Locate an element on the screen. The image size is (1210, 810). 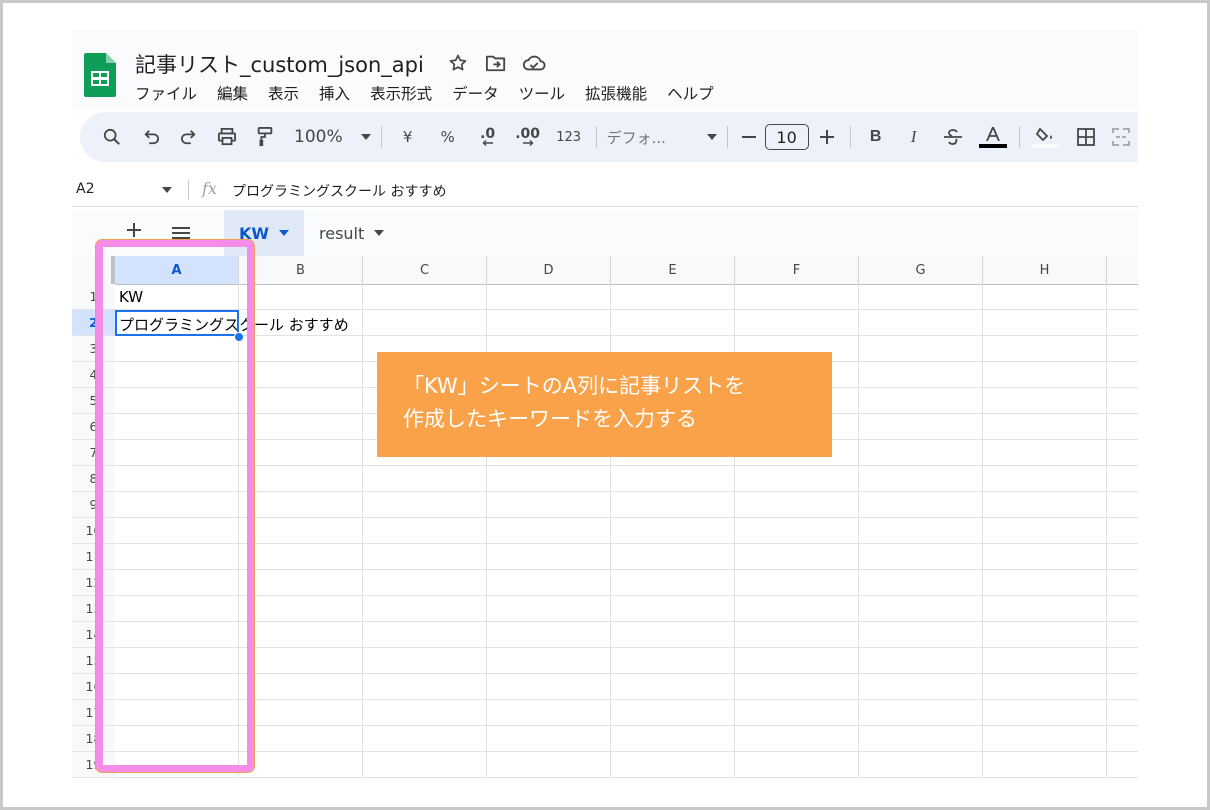
column-header-c: C is located at coordinates (425, 270).